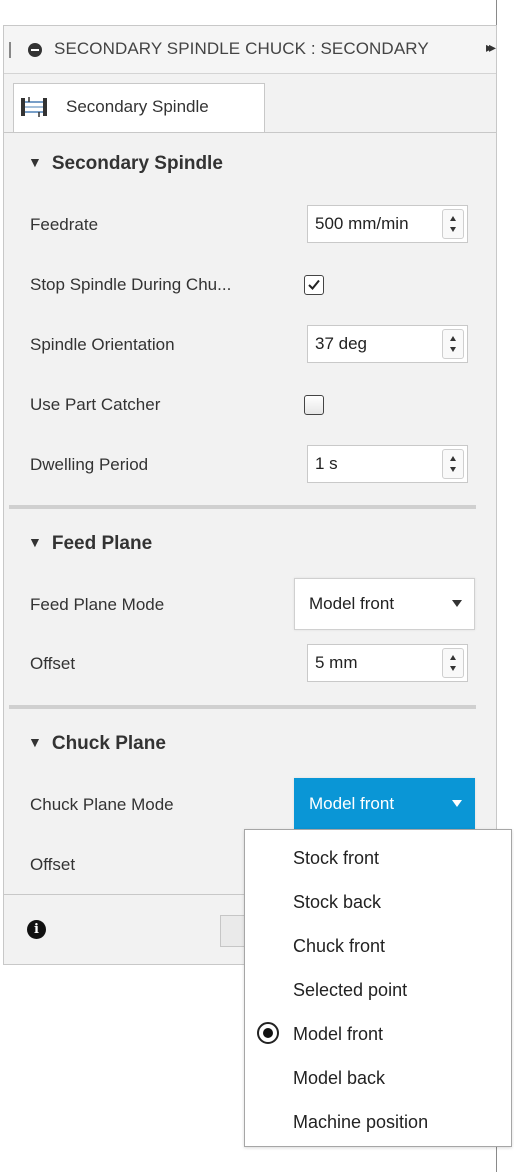 This screenshot has width=514, height=1172. I want to click on feed-plane-mode-select: Model front, so click(384, 604).